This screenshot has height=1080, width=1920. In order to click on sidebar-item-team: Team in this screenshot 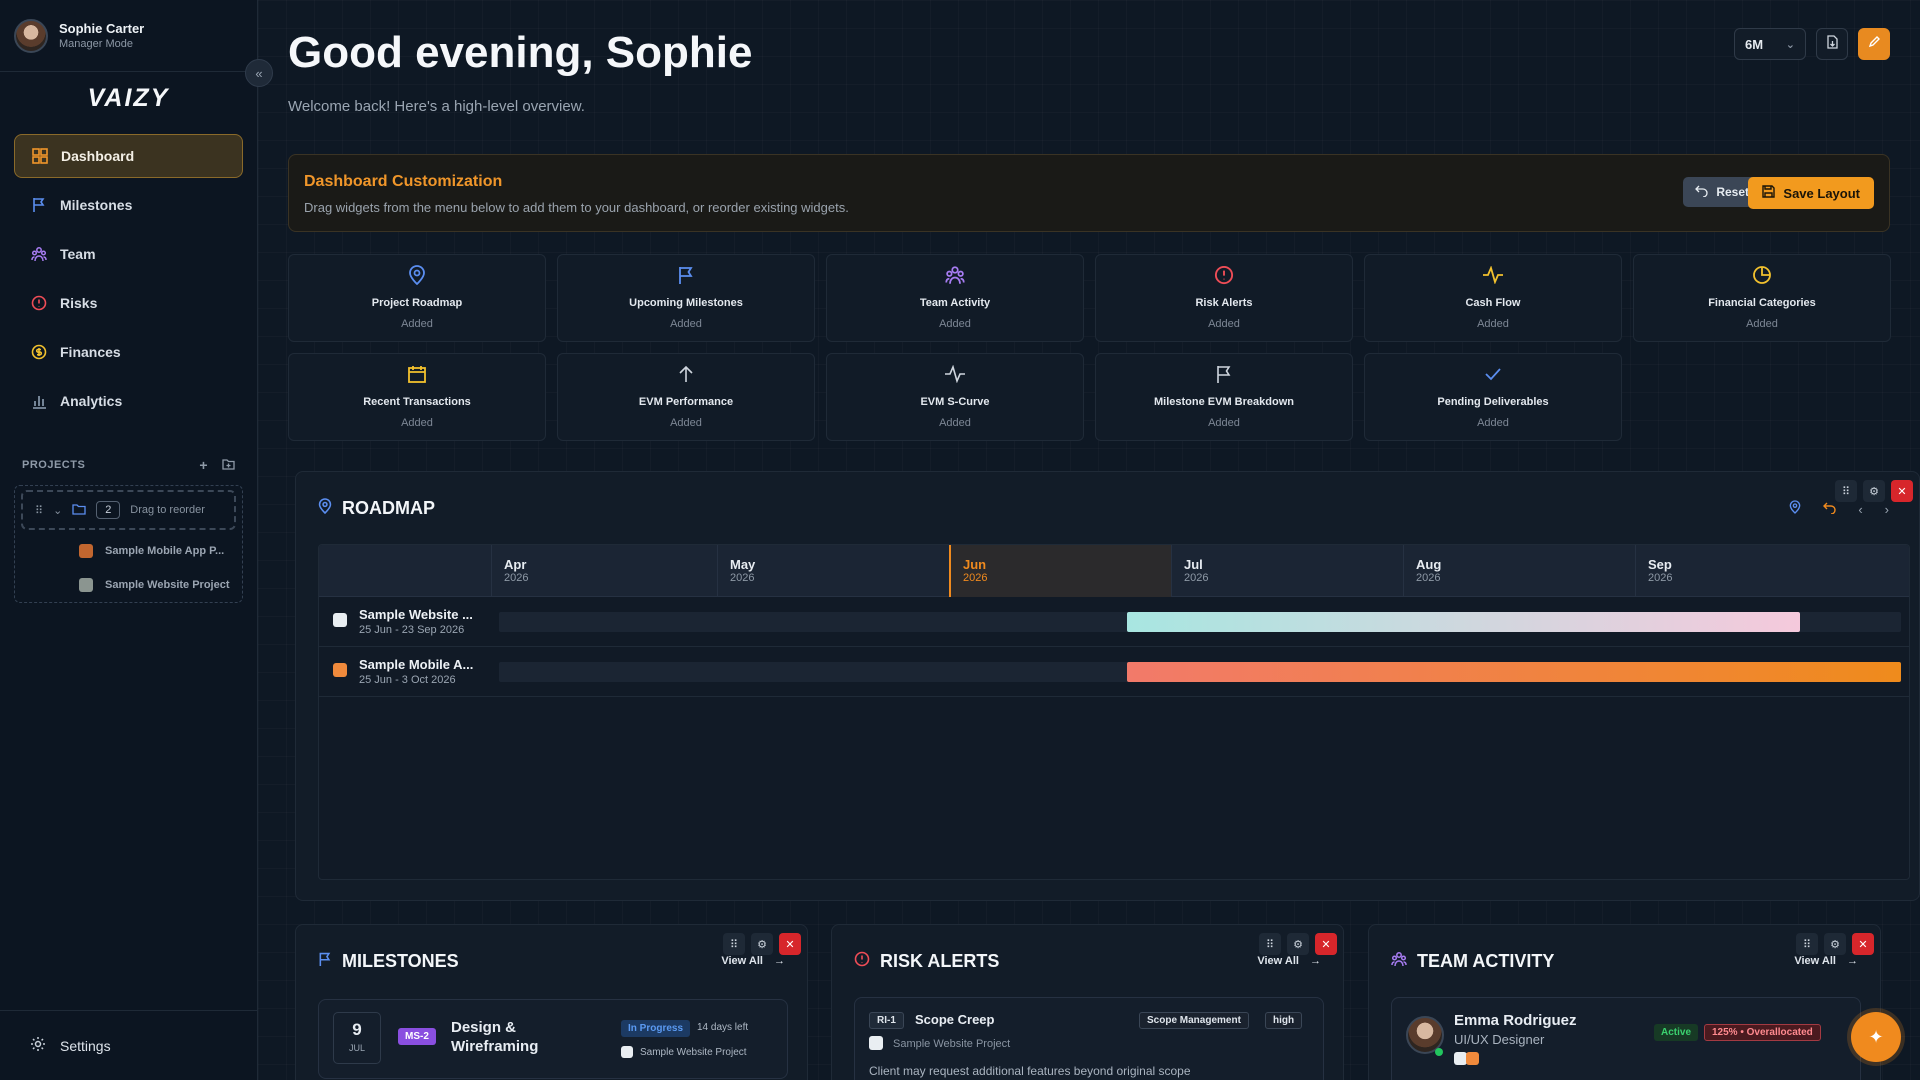, I will do `click(128, 254)`.